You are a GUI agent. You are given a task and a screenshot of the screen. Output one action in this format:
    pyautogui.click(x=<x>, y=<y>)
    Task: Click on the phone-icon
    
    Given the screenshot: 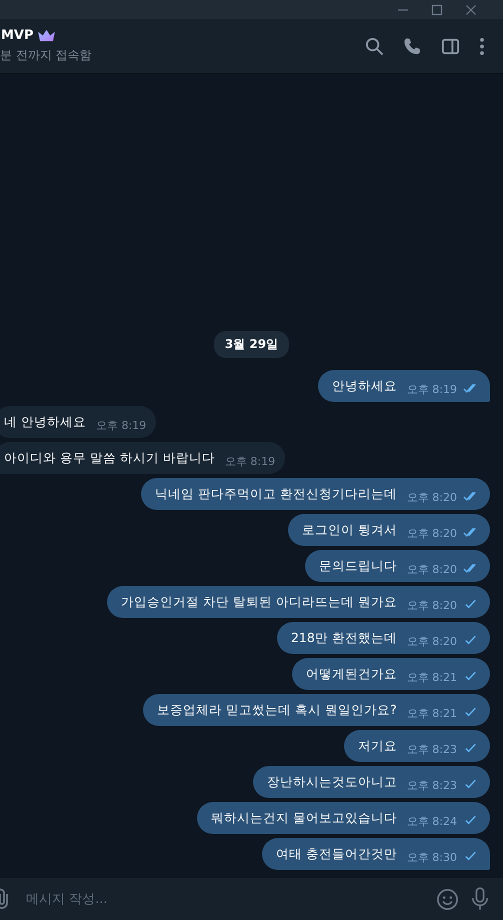 What is the action you would take?
    pyautogui.click(x=412, y=46)
    